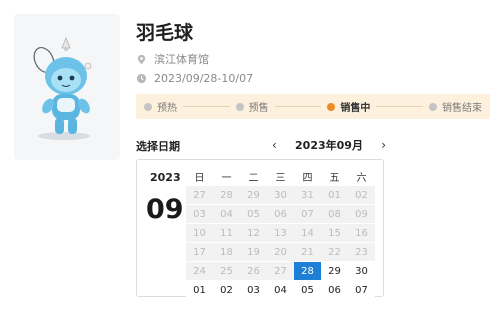 The image size is (500, 310). What do you see at coordinates (307, 233) in the screenshot?
I see `calendar-day: 14` at bounding box center [307, 233].